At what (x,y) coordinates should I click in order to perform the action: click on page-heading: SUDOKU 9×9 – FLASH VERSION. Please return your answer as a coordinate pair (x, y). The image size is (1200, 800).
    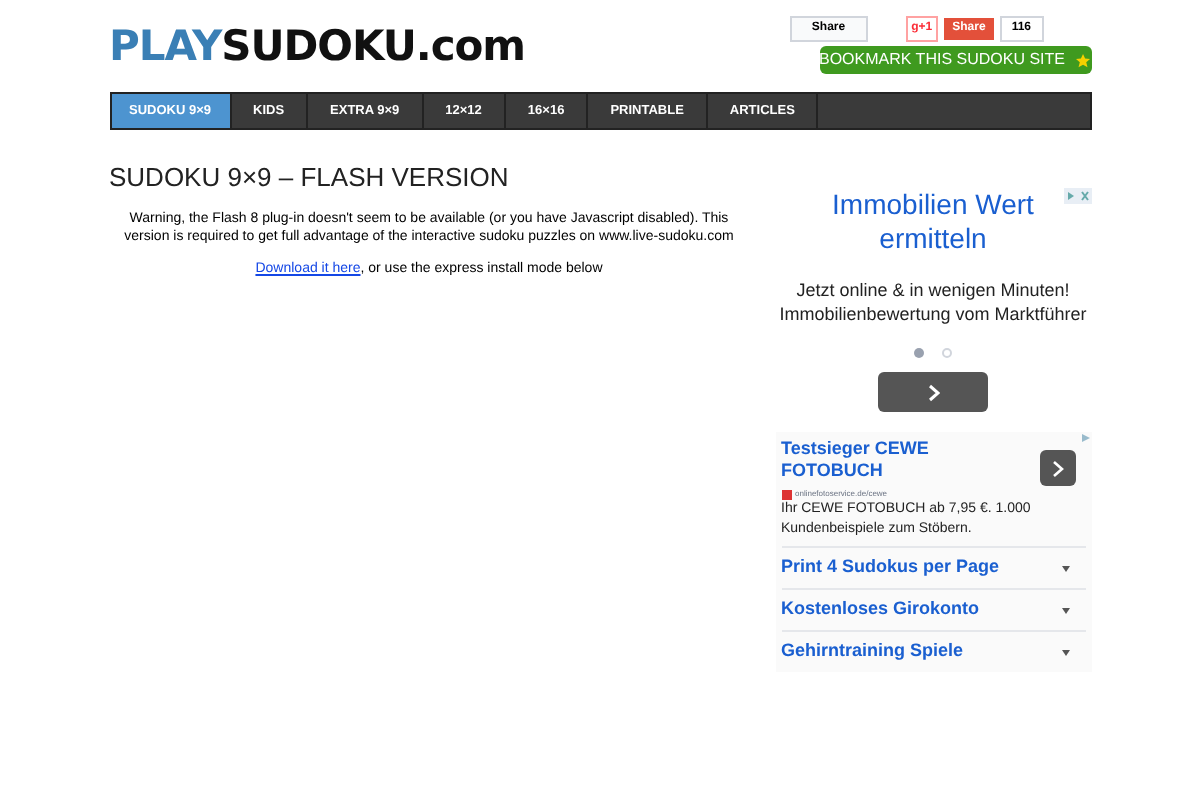
    Looking at the image, I should click on (310, 178).